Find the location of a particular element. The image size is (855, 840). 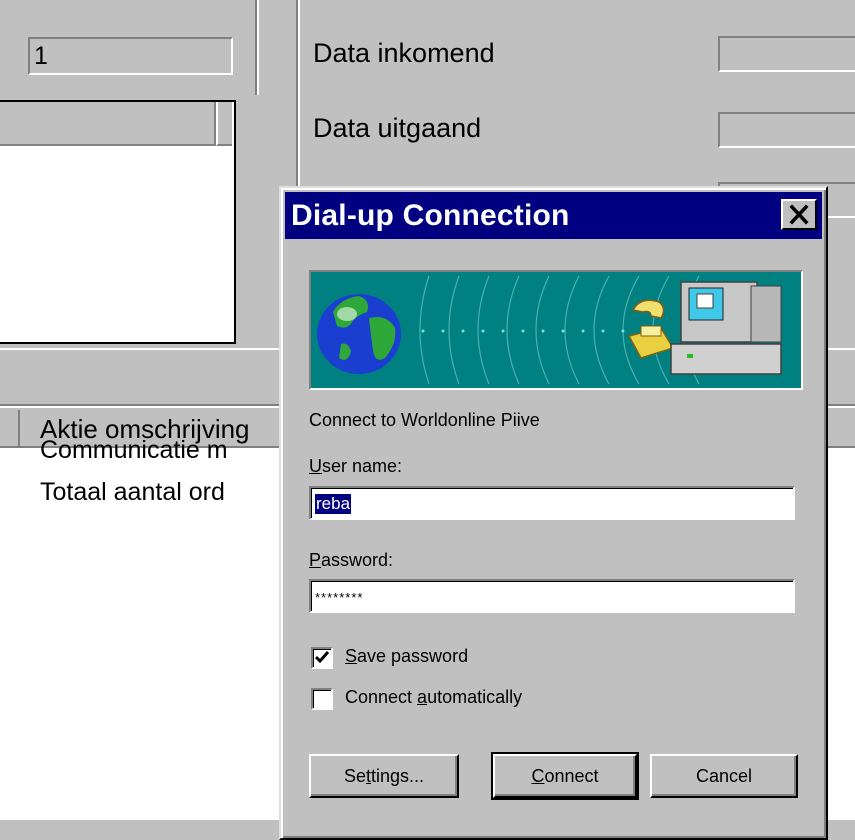

connect-automatically-label: Connect automatically is located at coordinates (433, 697).